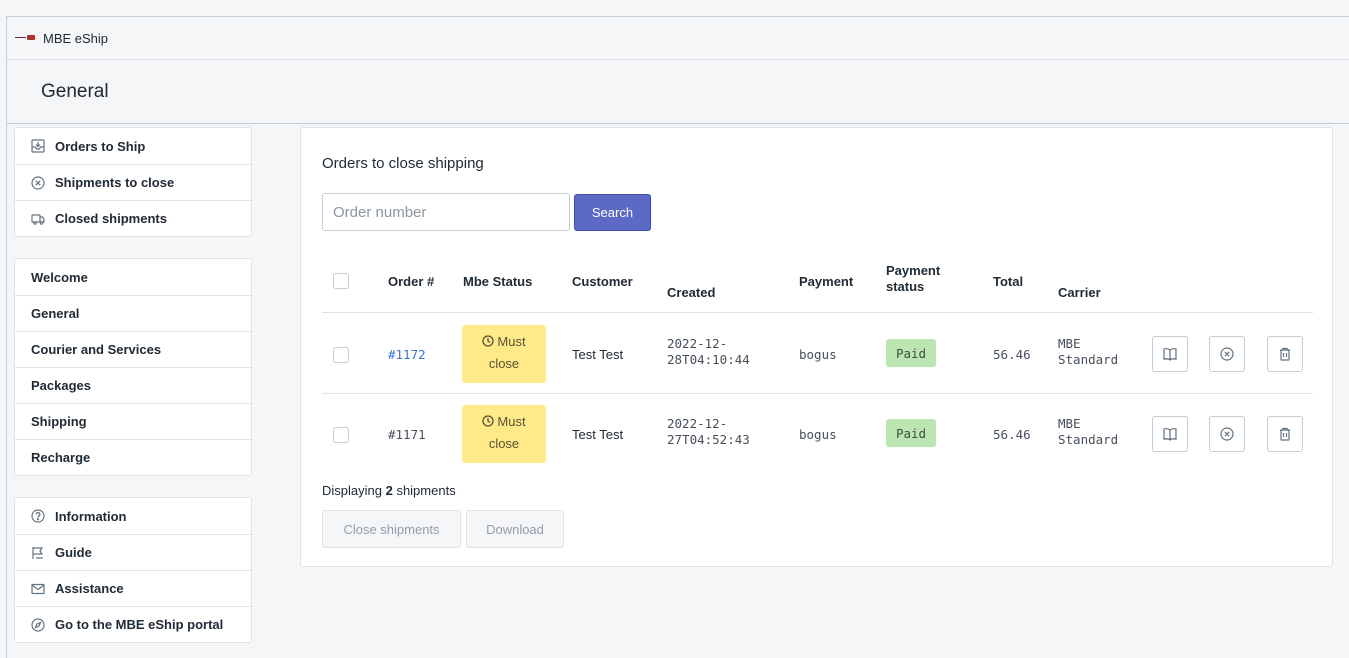 Image resolution: width=1349 pixels, height=658 pixels. I want to click on displaying-count: Displaying 2 shipments, so click(389, 490).